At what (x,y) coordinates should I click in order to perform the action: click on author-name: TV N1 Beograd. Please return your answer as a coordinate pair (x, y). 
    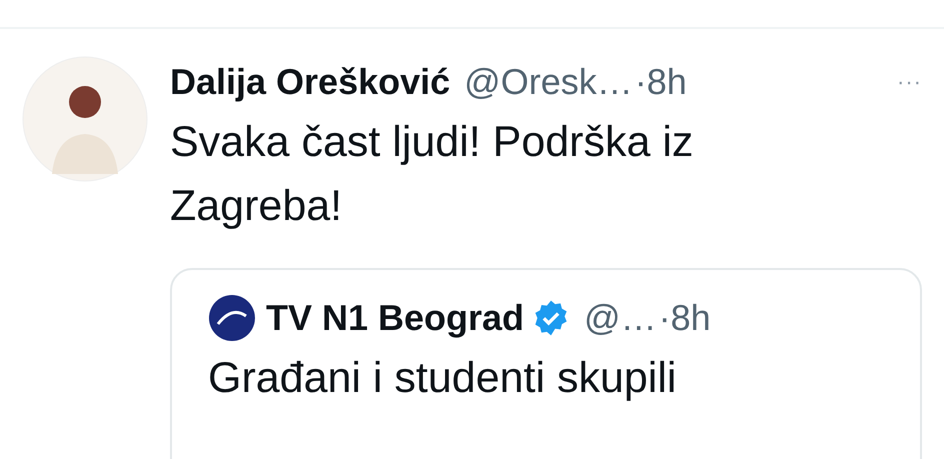
    Looking at the image, I should click on (395, 318).